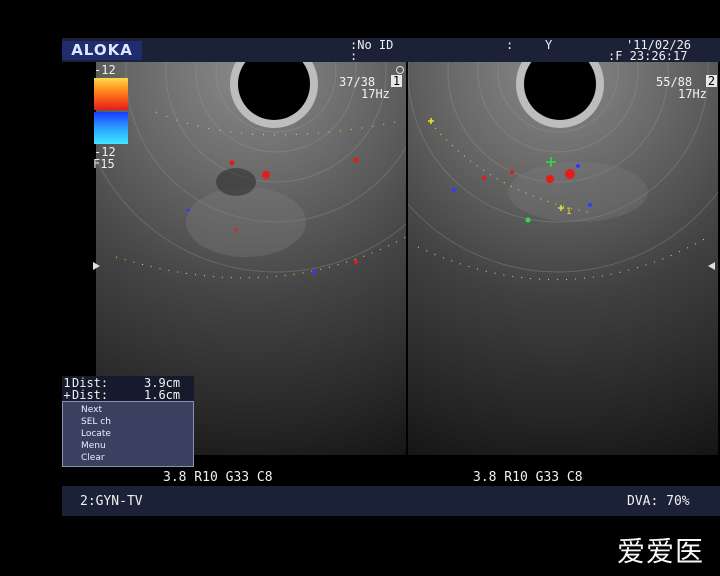 Image resolution: width=720 pixels, height=576 pixels. Describe the element at coordinates (102, 50) in the screenshot. I see `brand-logo: ALOKA` at that location.